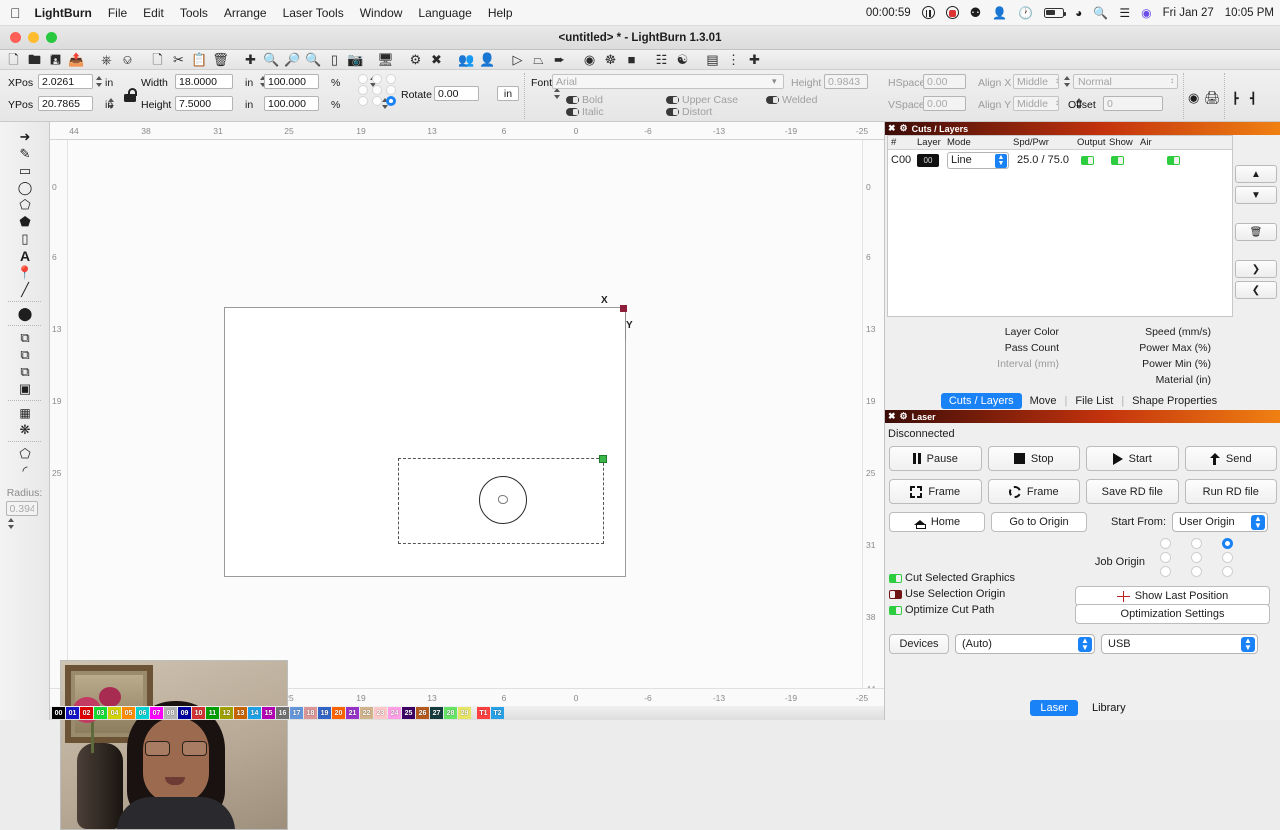 This screenshot has width=1280, height=830. Describe the element at coordinates (456, 93) in the screenshot. I see `rotate-input` at that location.